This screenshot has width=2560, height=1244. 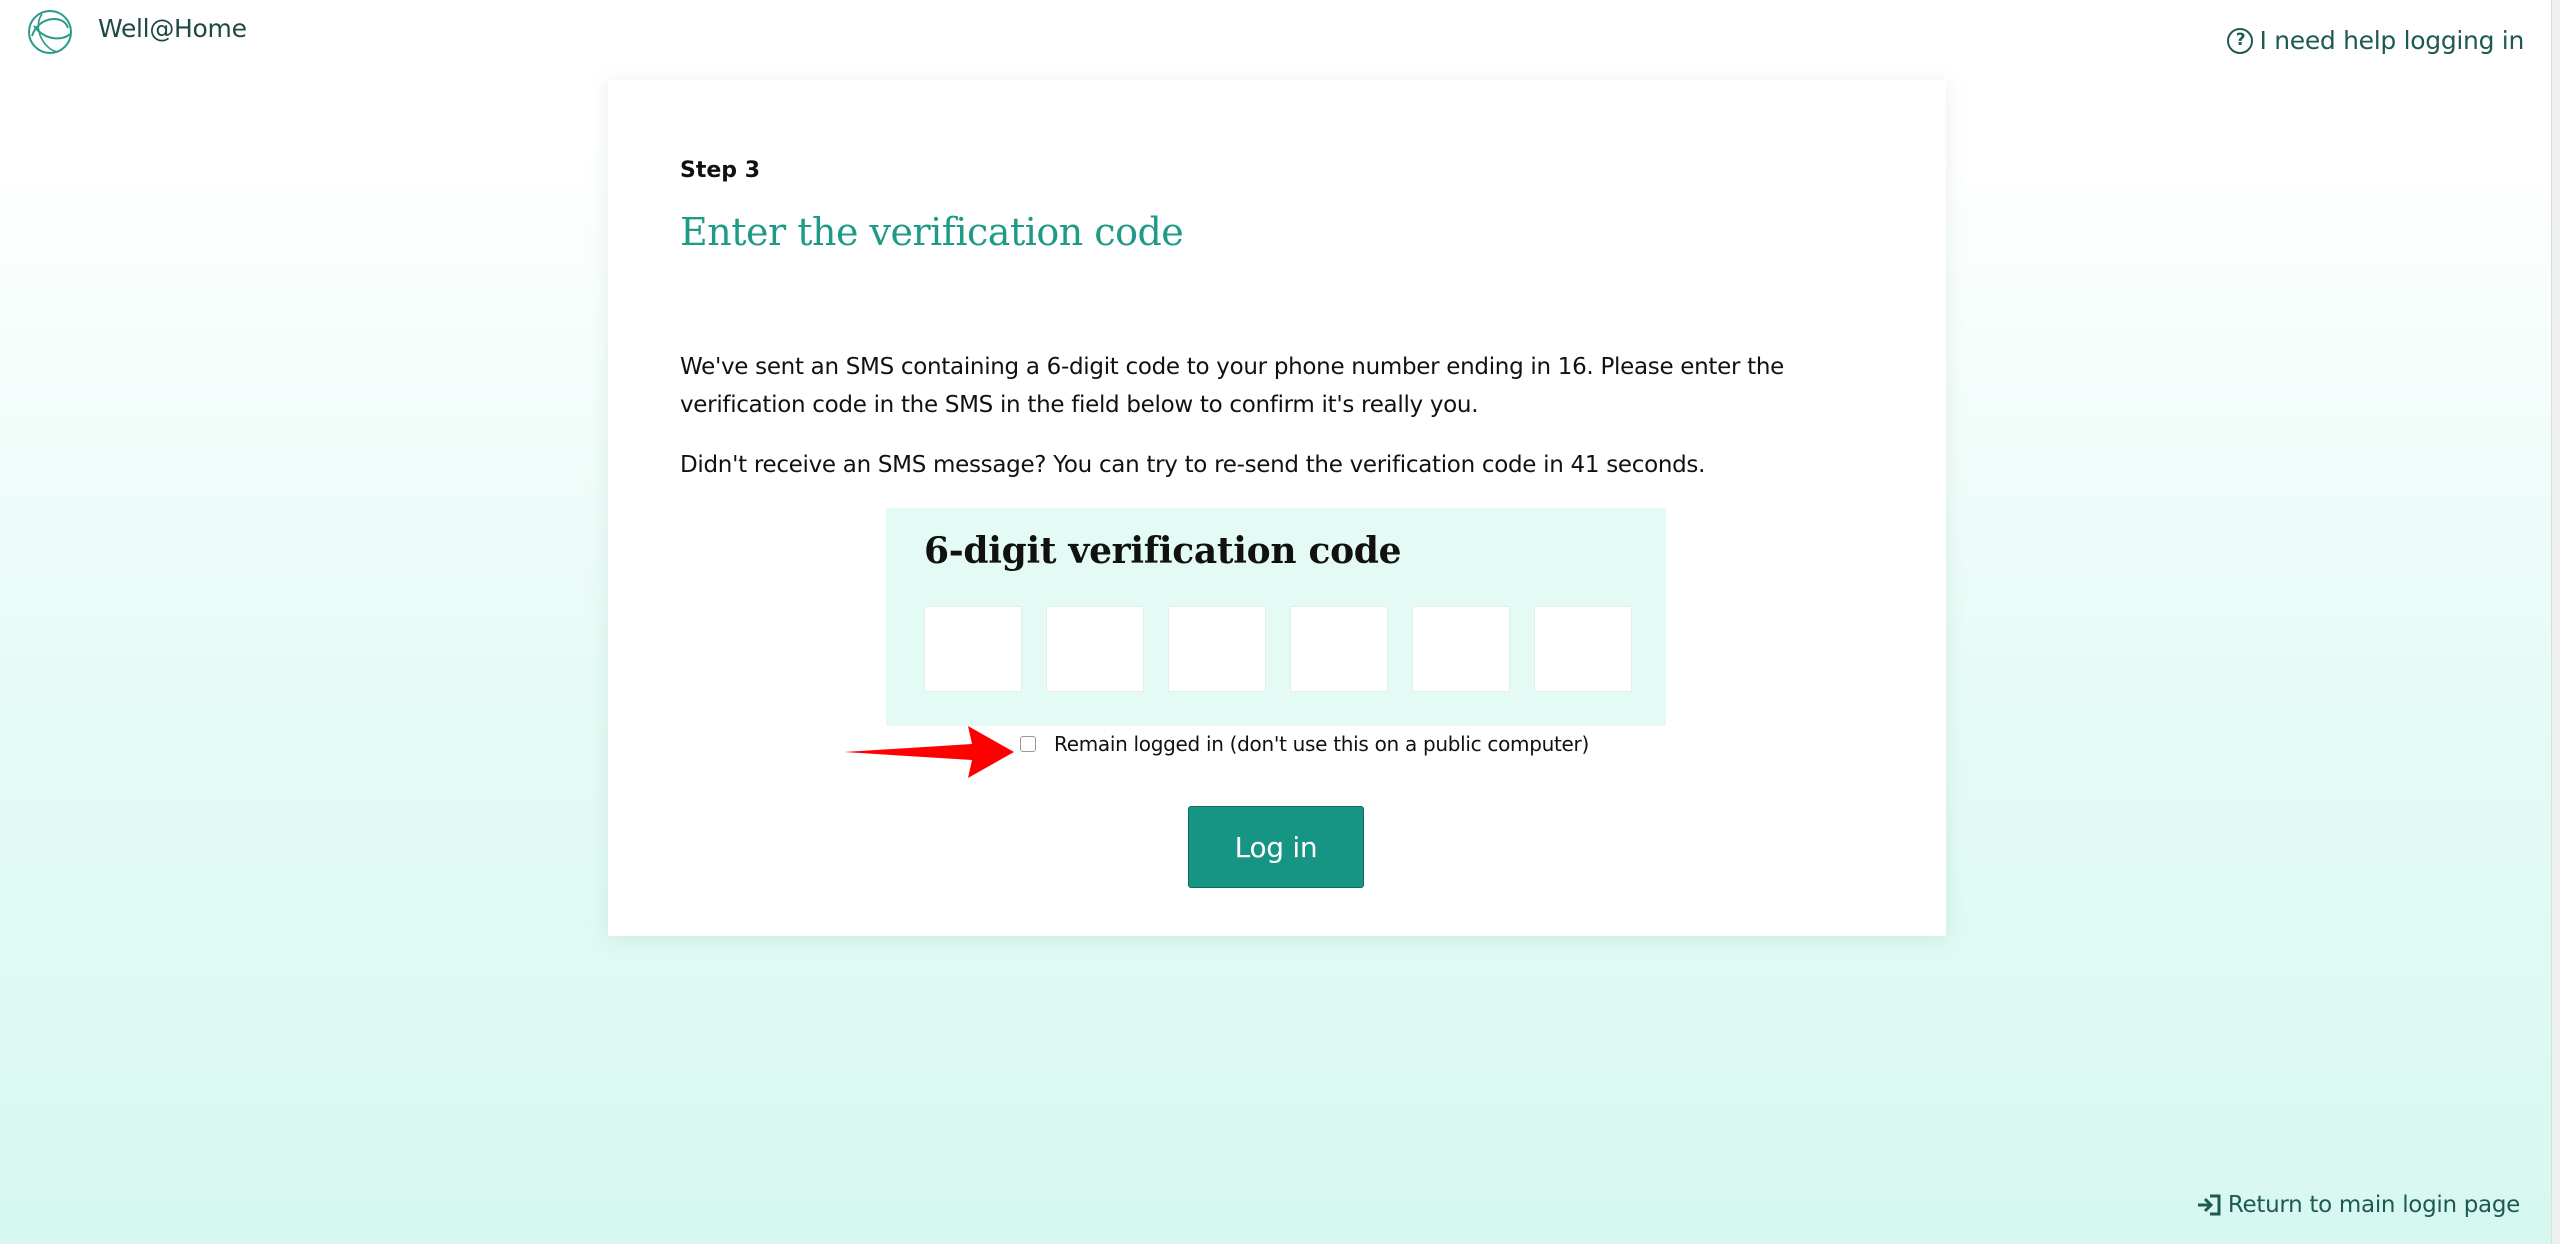 I want to click on code-panel: 6-digit verification code, so click(x=1276, y=617).